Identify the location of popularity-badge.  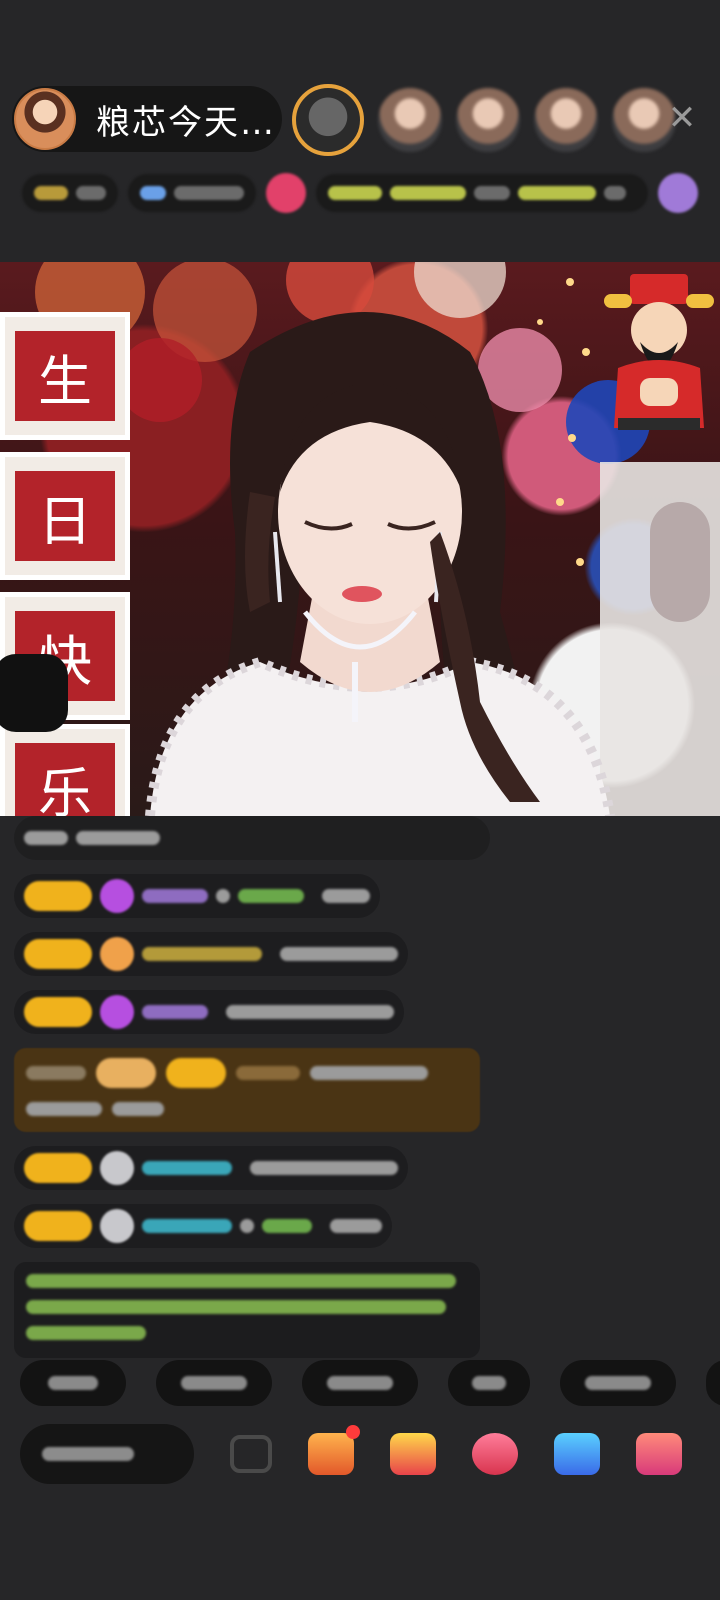
(192, 193).